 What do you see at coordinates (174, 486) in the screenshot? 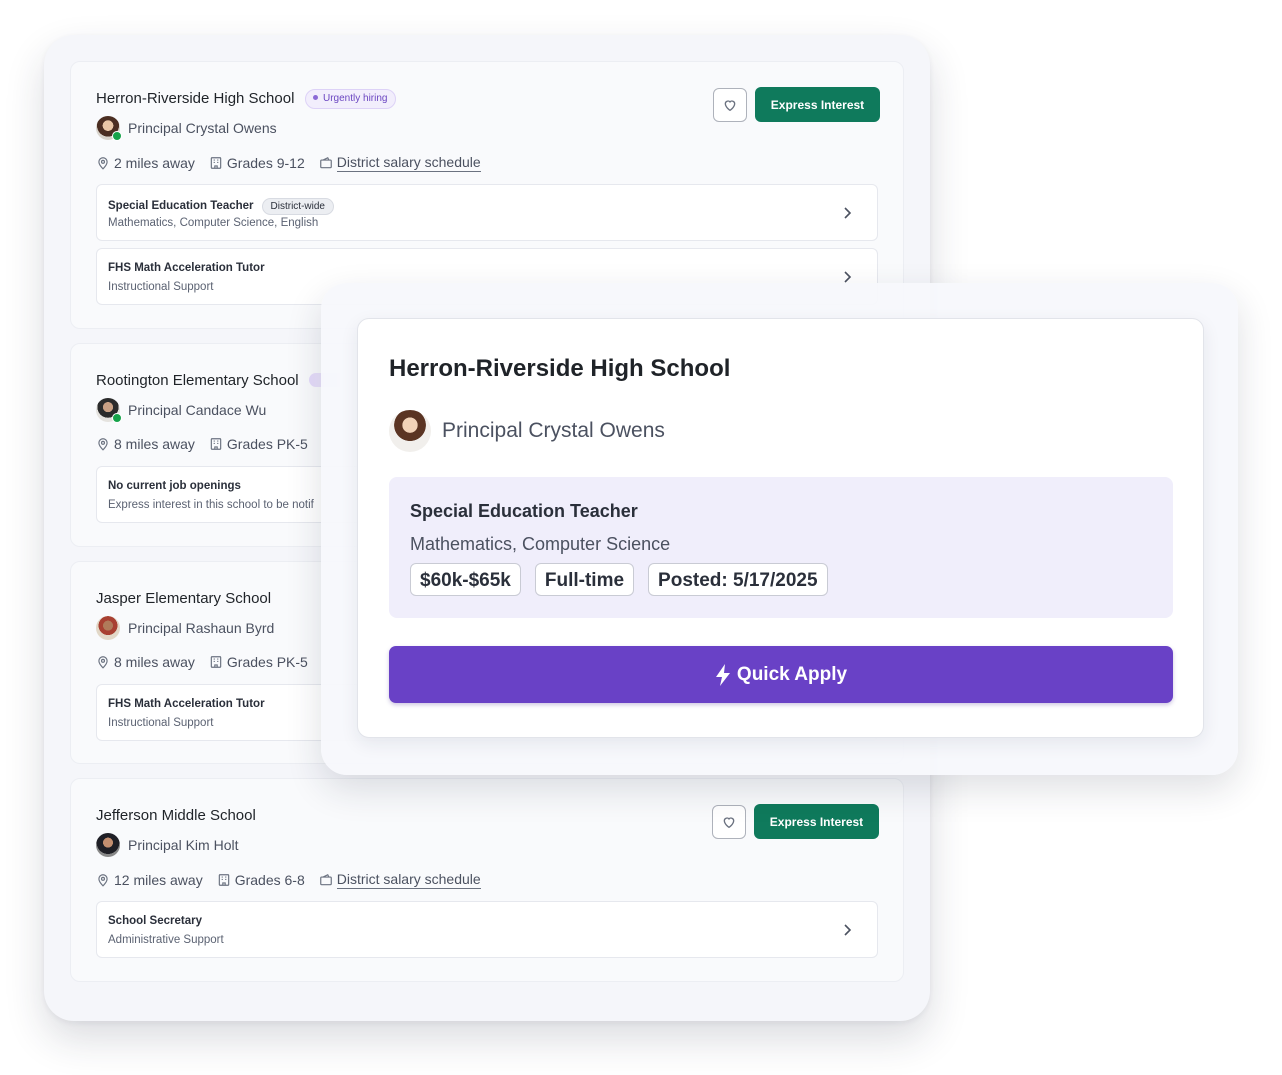
I see `job-title: No current job openings` at bounding box center [174, 486].